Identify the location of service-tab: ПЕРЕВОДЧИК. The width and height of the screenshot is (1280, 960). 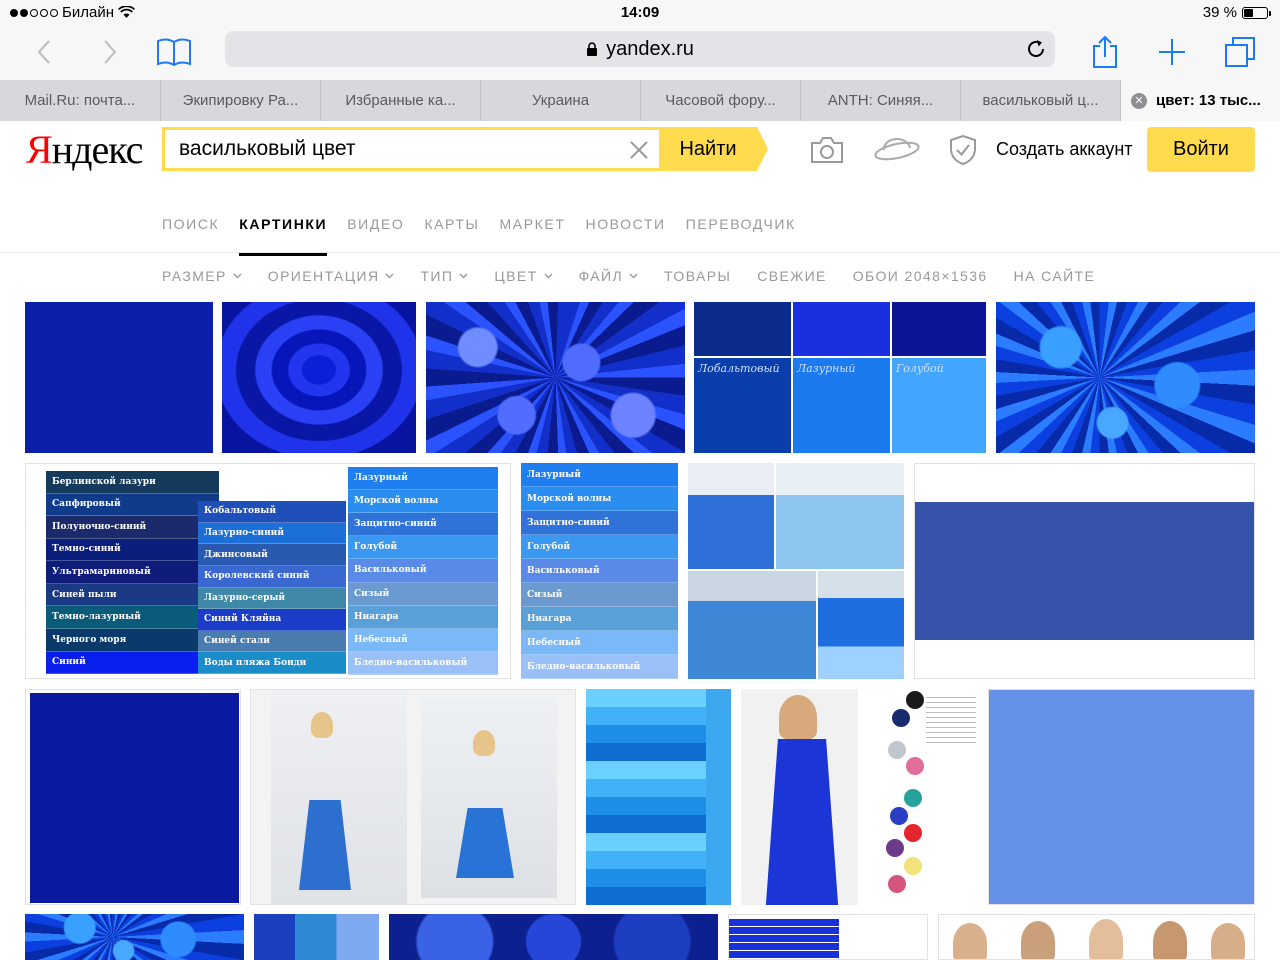
(741, 236).